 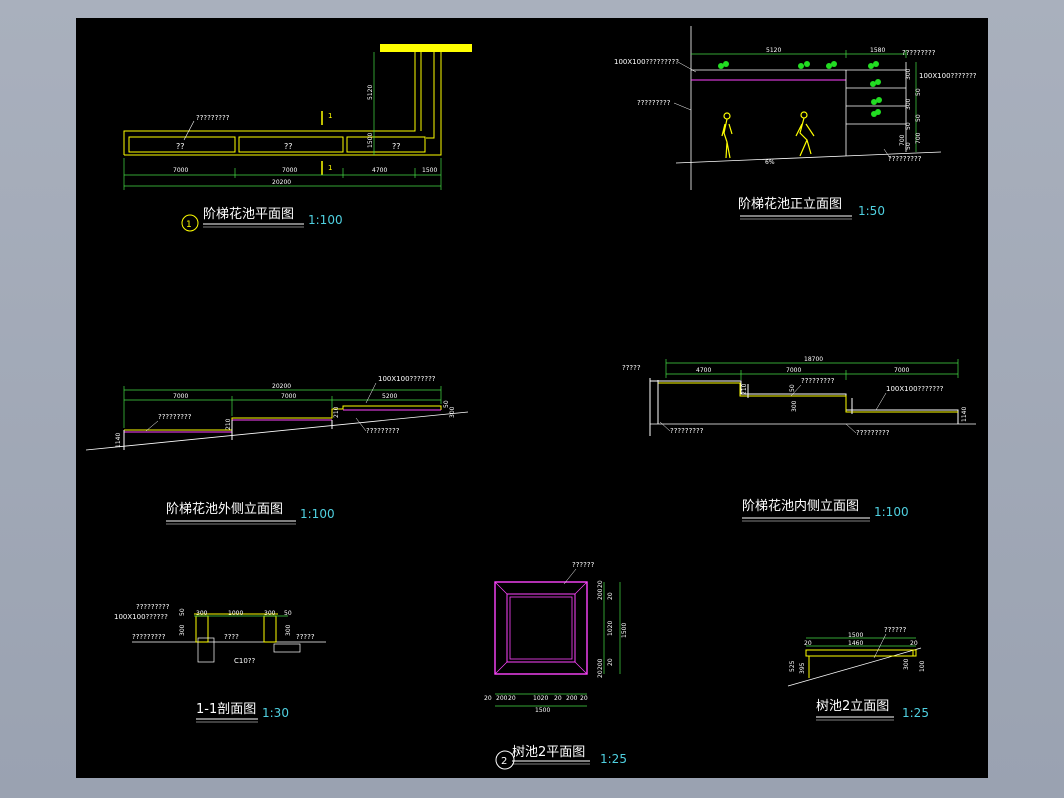 I want to click on plan-outline-bottom, so click(x=283, y=104).